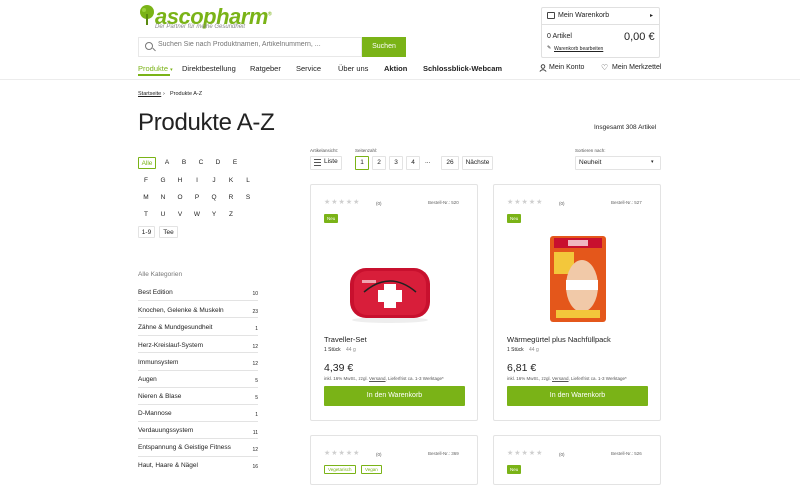 This screenshot has width=800, height=485. Describe the element at coordinates (201, 163) in the screenshot. I see `letter-filter: C` at that location.